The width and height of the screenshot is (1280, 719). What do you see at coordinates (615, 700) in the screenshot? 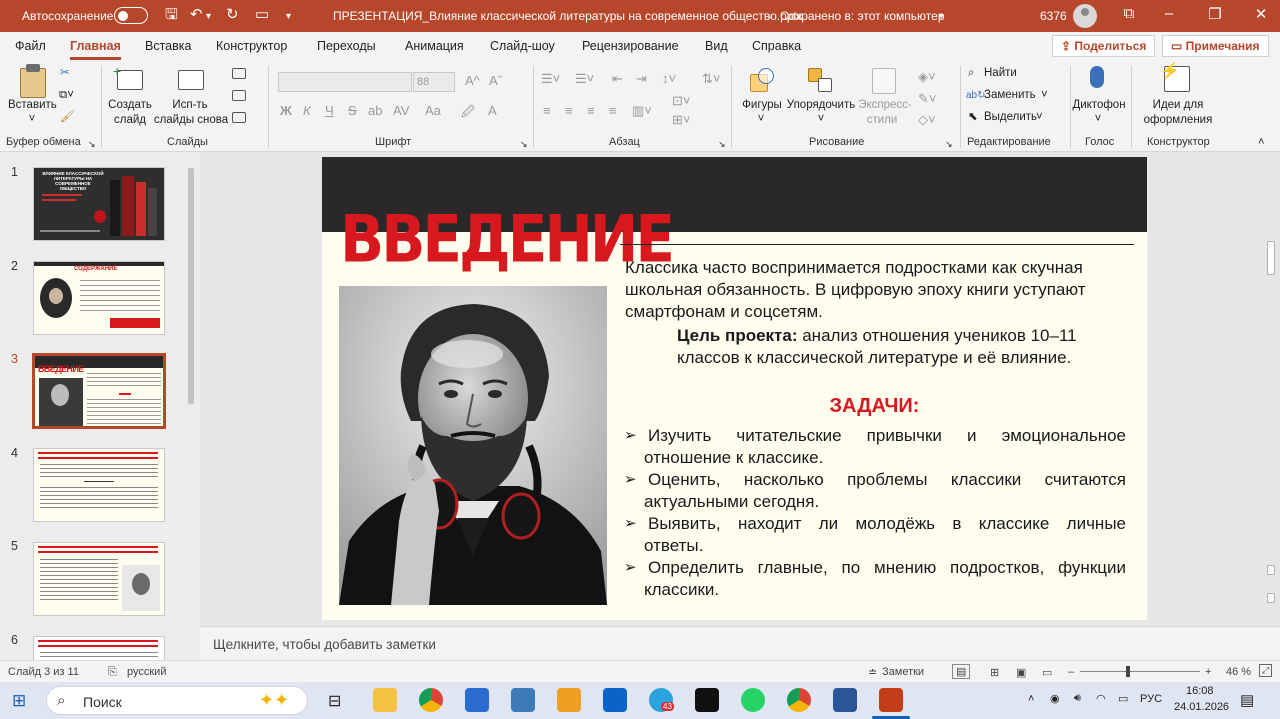
I see `outlook-icon` at bounding box center [615, 700].